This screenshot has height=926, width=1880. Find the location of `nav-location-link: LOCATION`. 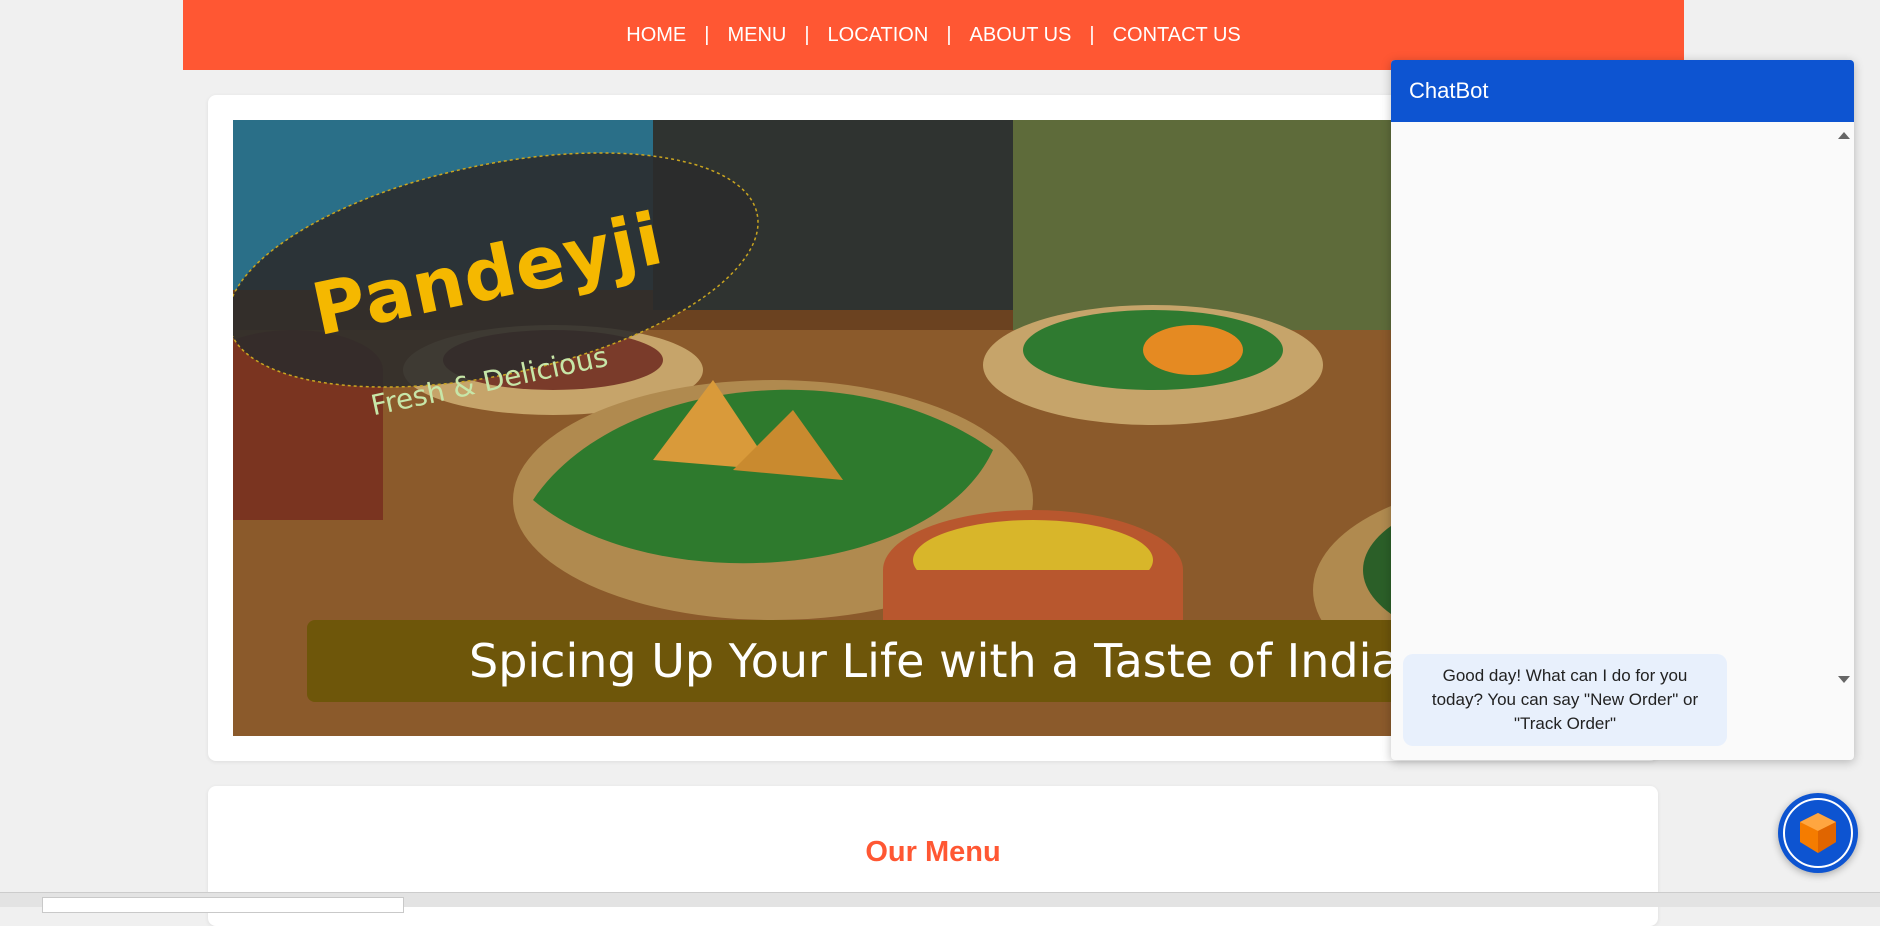

nav-location-link: LOCATION is located at coordinates (878, 35).